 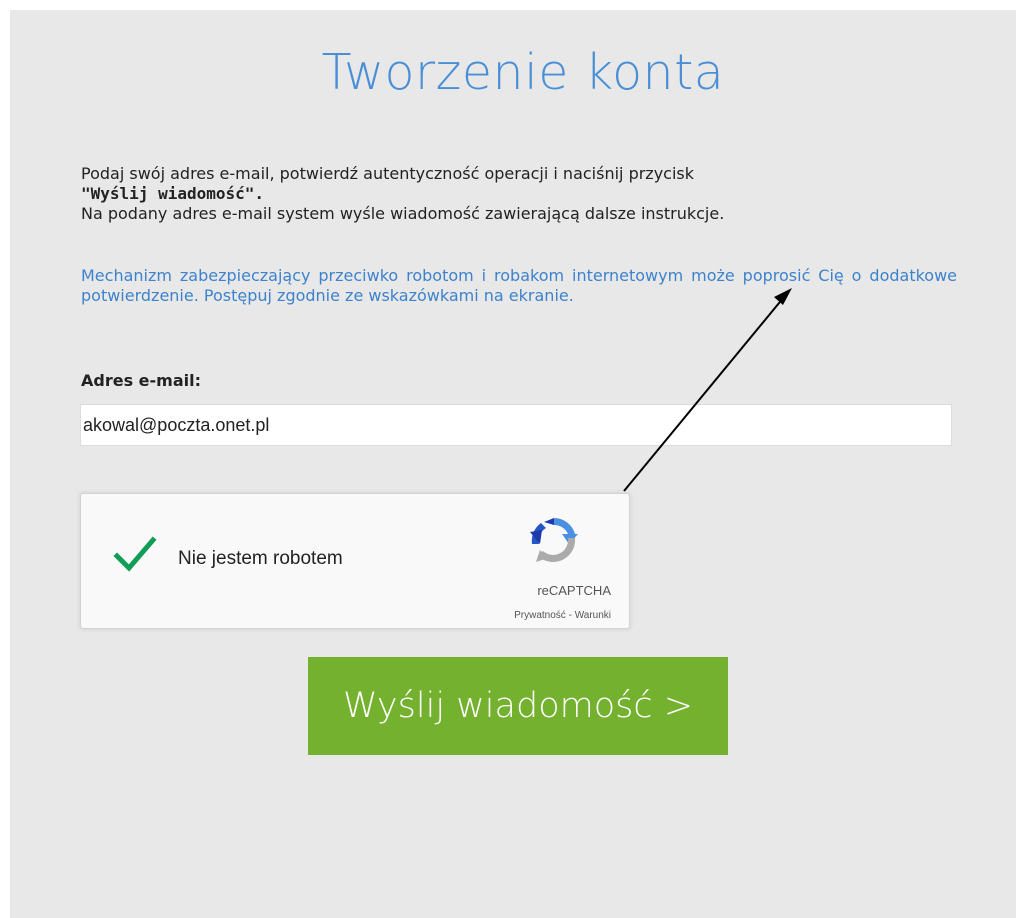 What do you see at coordinates (516, 425) in the screenshot?
I see `email-field` at bounding box center [516, 425].